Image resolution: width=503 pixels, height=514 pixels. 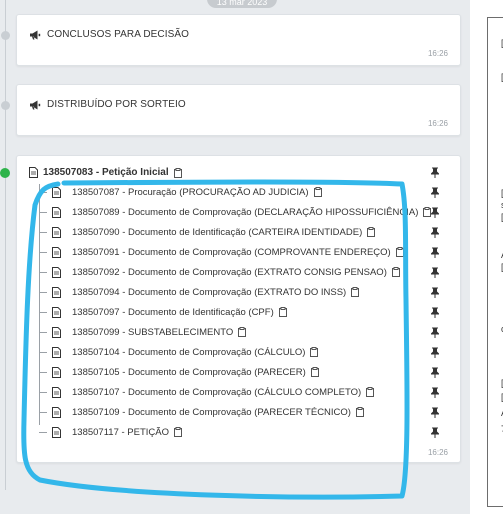 I want to click on timeline-line, so click(x=5, y=245).